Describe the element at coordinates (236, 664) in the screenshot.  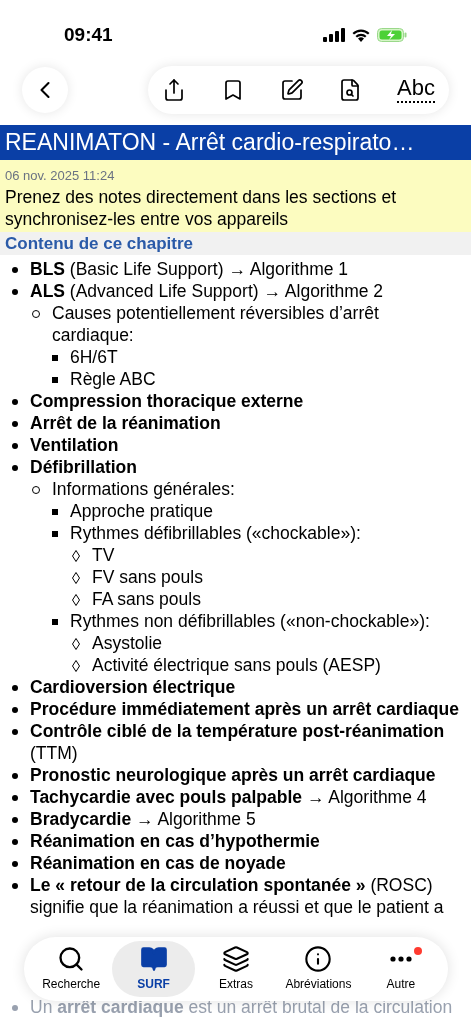
I see `list-item-text: Activité électrique sans pouls (AESP)` at that location.